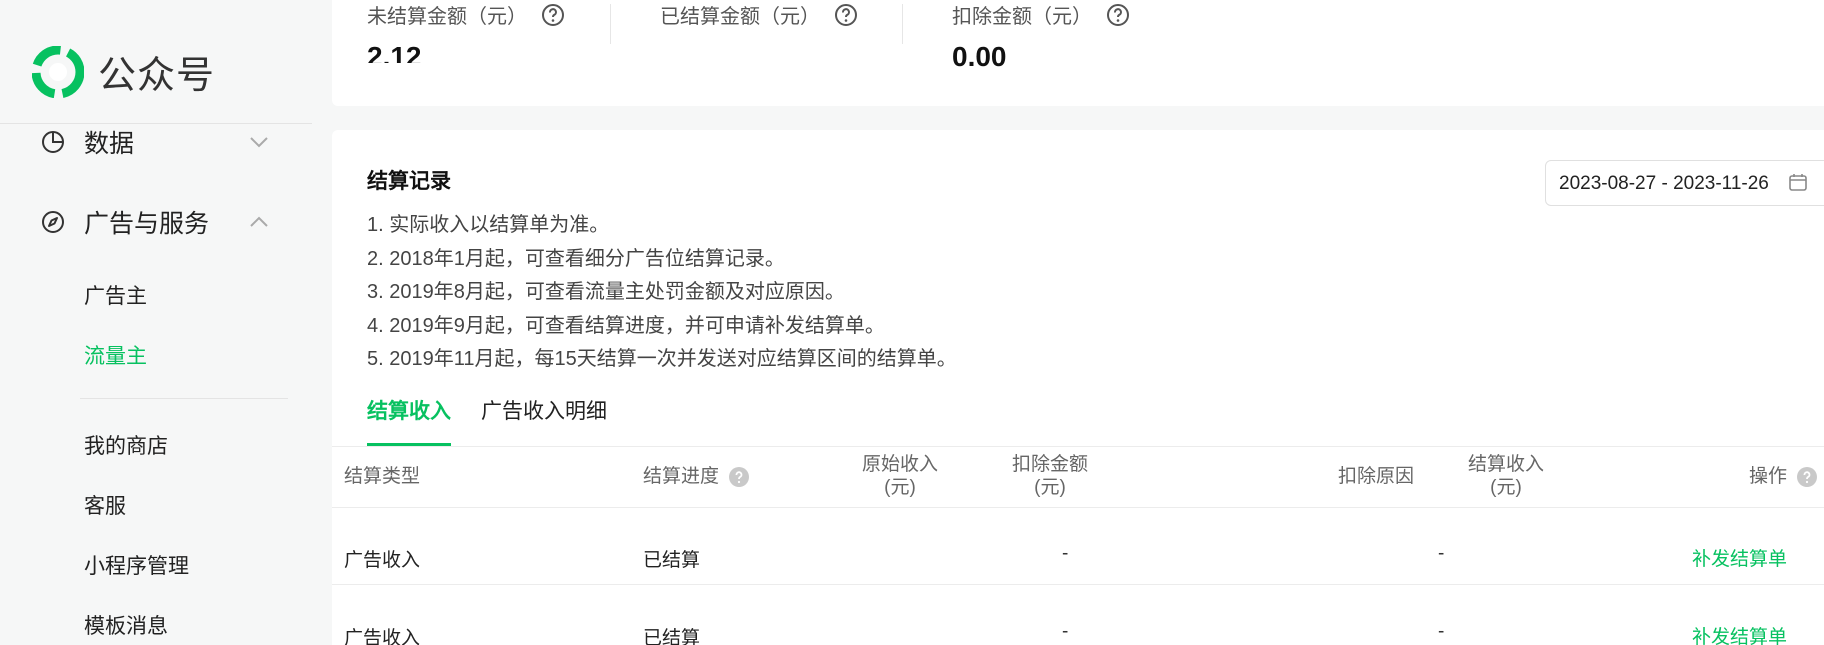  Describe the element at coordinates (126, 445) in the screenshot. I see `sidebar-item-my-store: 我的商店` at that location.